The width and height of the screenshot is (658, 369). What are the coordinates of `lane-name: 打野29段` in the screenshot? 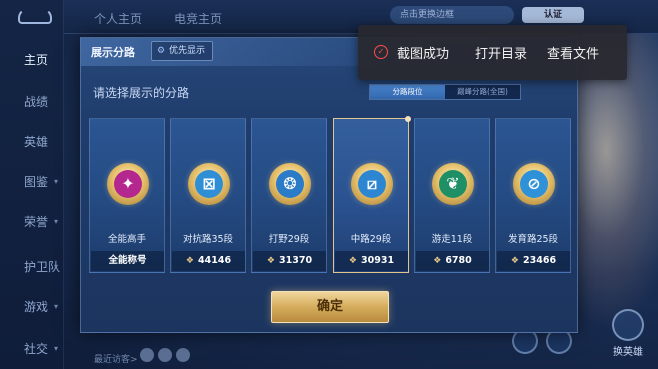 It's located at (289, 239).